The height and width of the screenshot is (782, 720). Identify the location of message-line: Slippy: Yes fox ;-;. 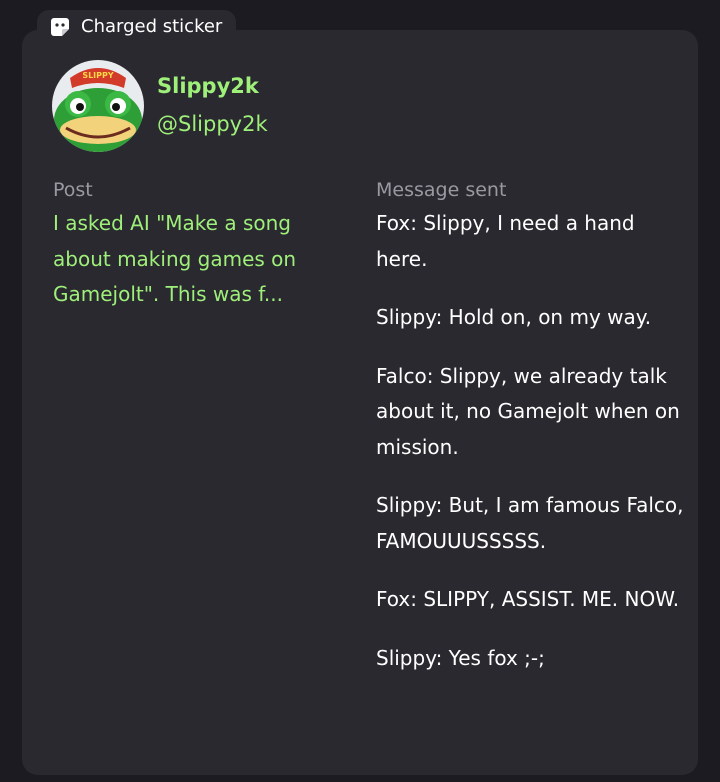
(460, 657).